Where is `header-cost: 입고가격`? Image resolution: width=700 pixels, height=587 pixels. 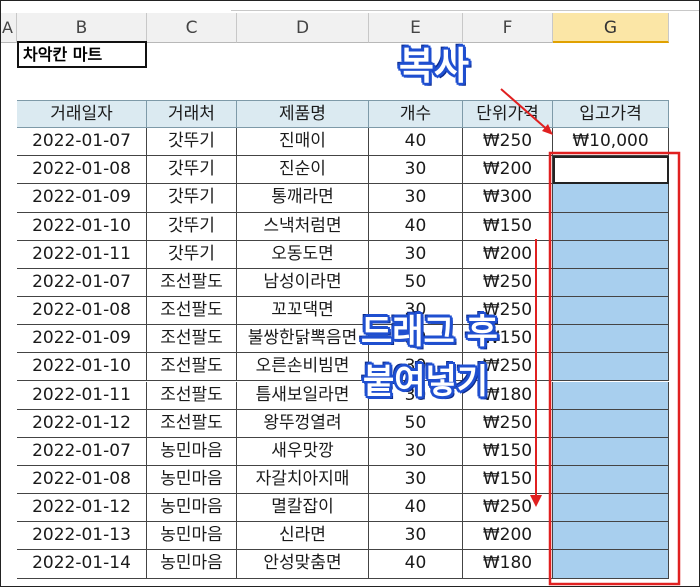
header-cost: 입고가격 is located at coordinates (611, 114).